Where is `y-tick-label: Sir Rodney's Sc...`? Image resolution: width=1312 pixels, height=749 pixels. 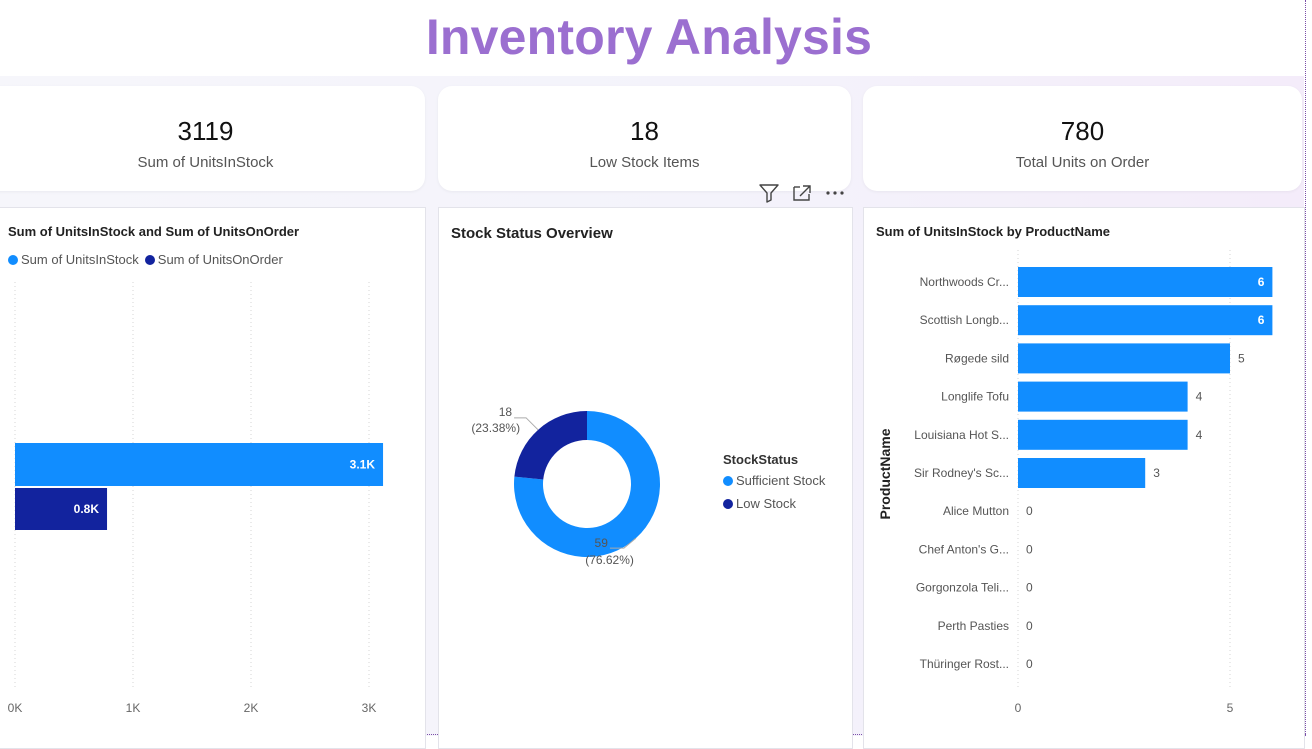 y-tick-label: Sir Rodney's Sc... is located at coordinates (961, 473).